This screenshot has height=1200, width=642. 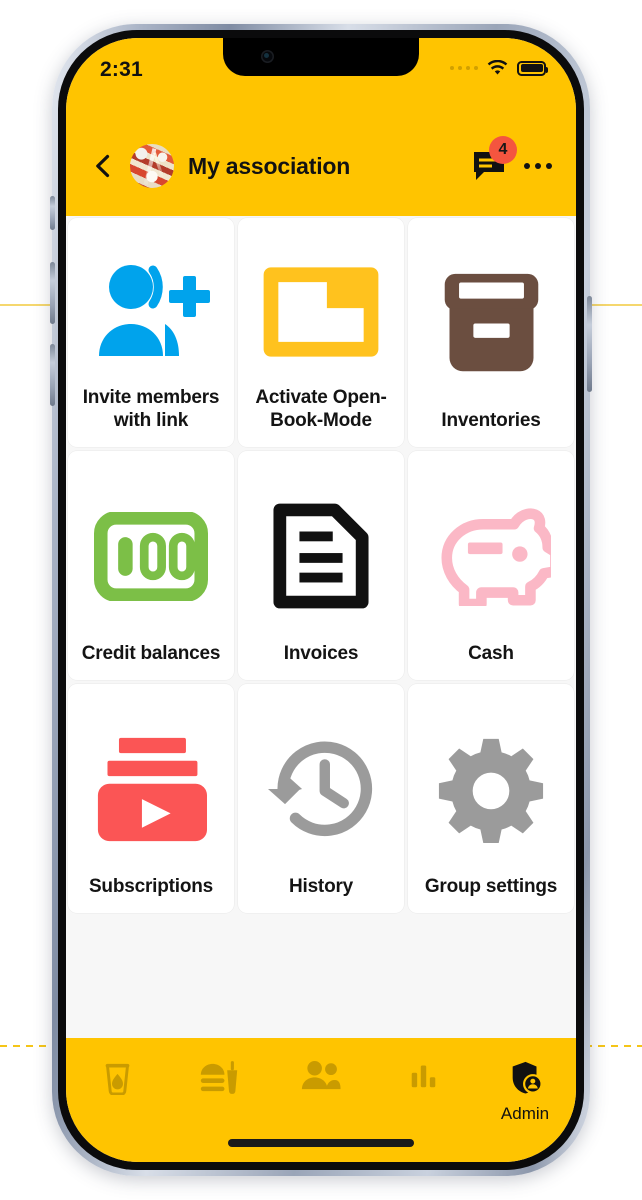 I want to click on home-indicator, so click(x=321, y=1143).